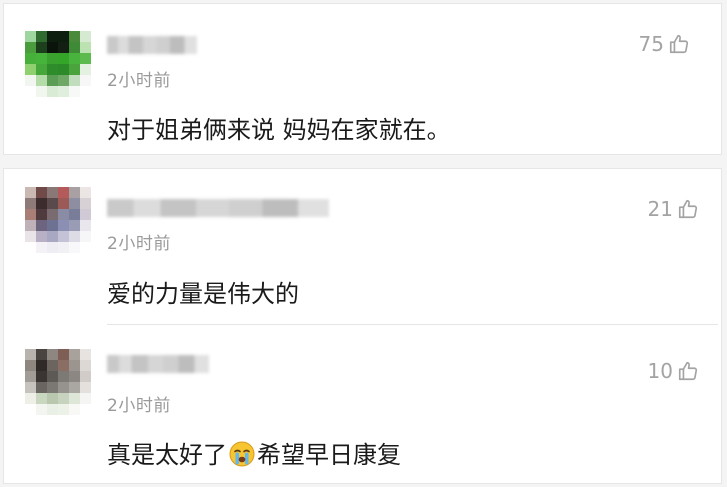 The width and height of the screenshot is (727, 487). Describe the element at coordinates (329, 455) in the screenshot. I see `comment-text-part: 希望早日康复` at that location.